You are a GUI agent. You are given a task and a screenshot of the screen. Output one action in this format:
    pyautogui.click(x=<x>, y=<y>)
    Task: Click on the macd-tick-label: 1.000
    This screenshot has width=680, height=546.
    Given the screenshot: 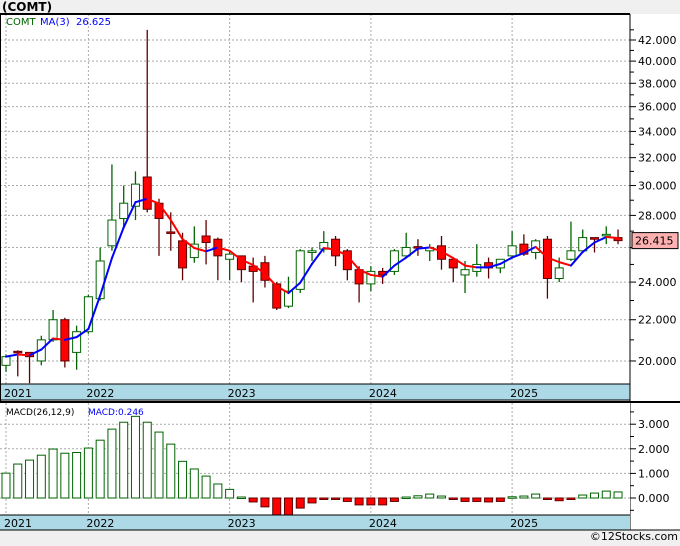 What is the action you would take?
    pyautogui.click(x=654, y=473)
    